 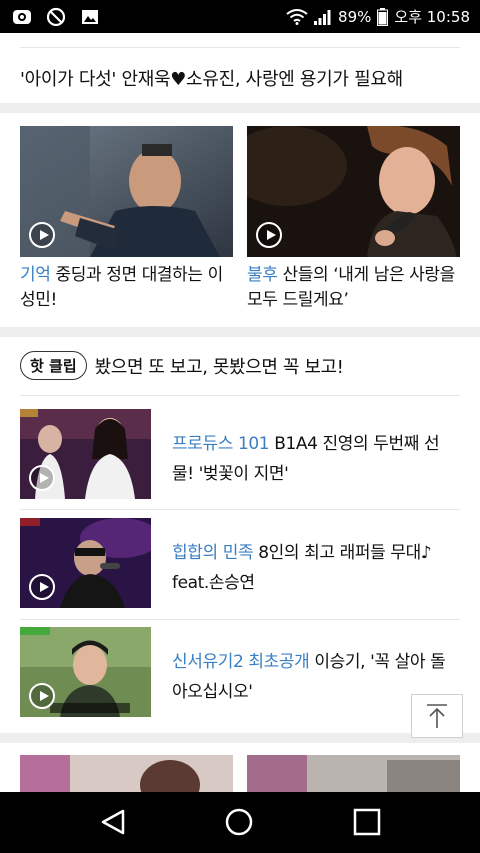 What do you see at coordinates (262, 275) in the screenshot?
I see `category-keyword: 불후` at bounding box center [262, 275].